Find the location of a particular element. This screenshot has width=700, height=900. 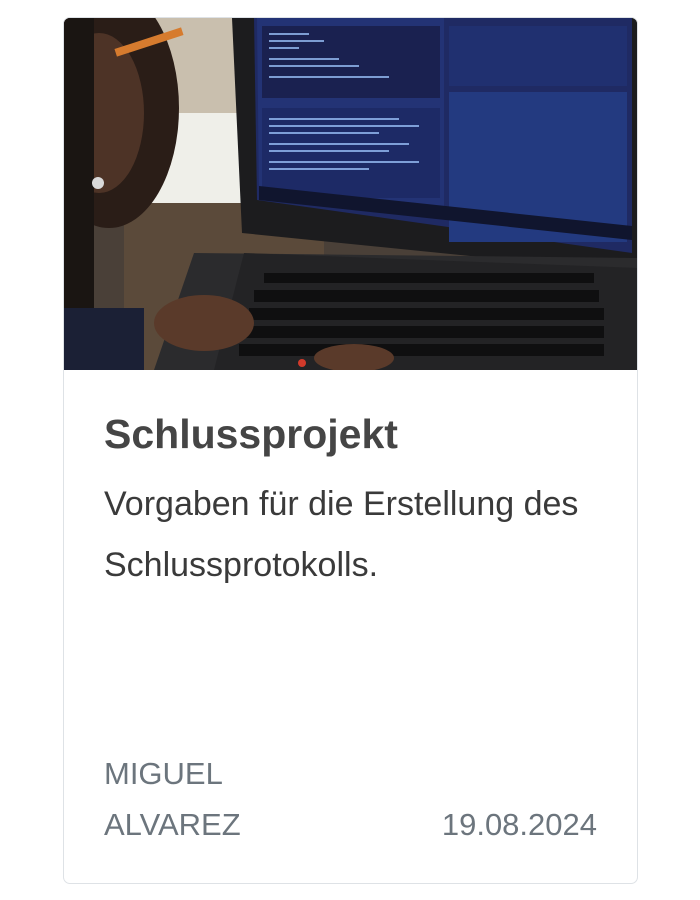

card-date: 19.08.2024 is located at coordinates (519, 824).